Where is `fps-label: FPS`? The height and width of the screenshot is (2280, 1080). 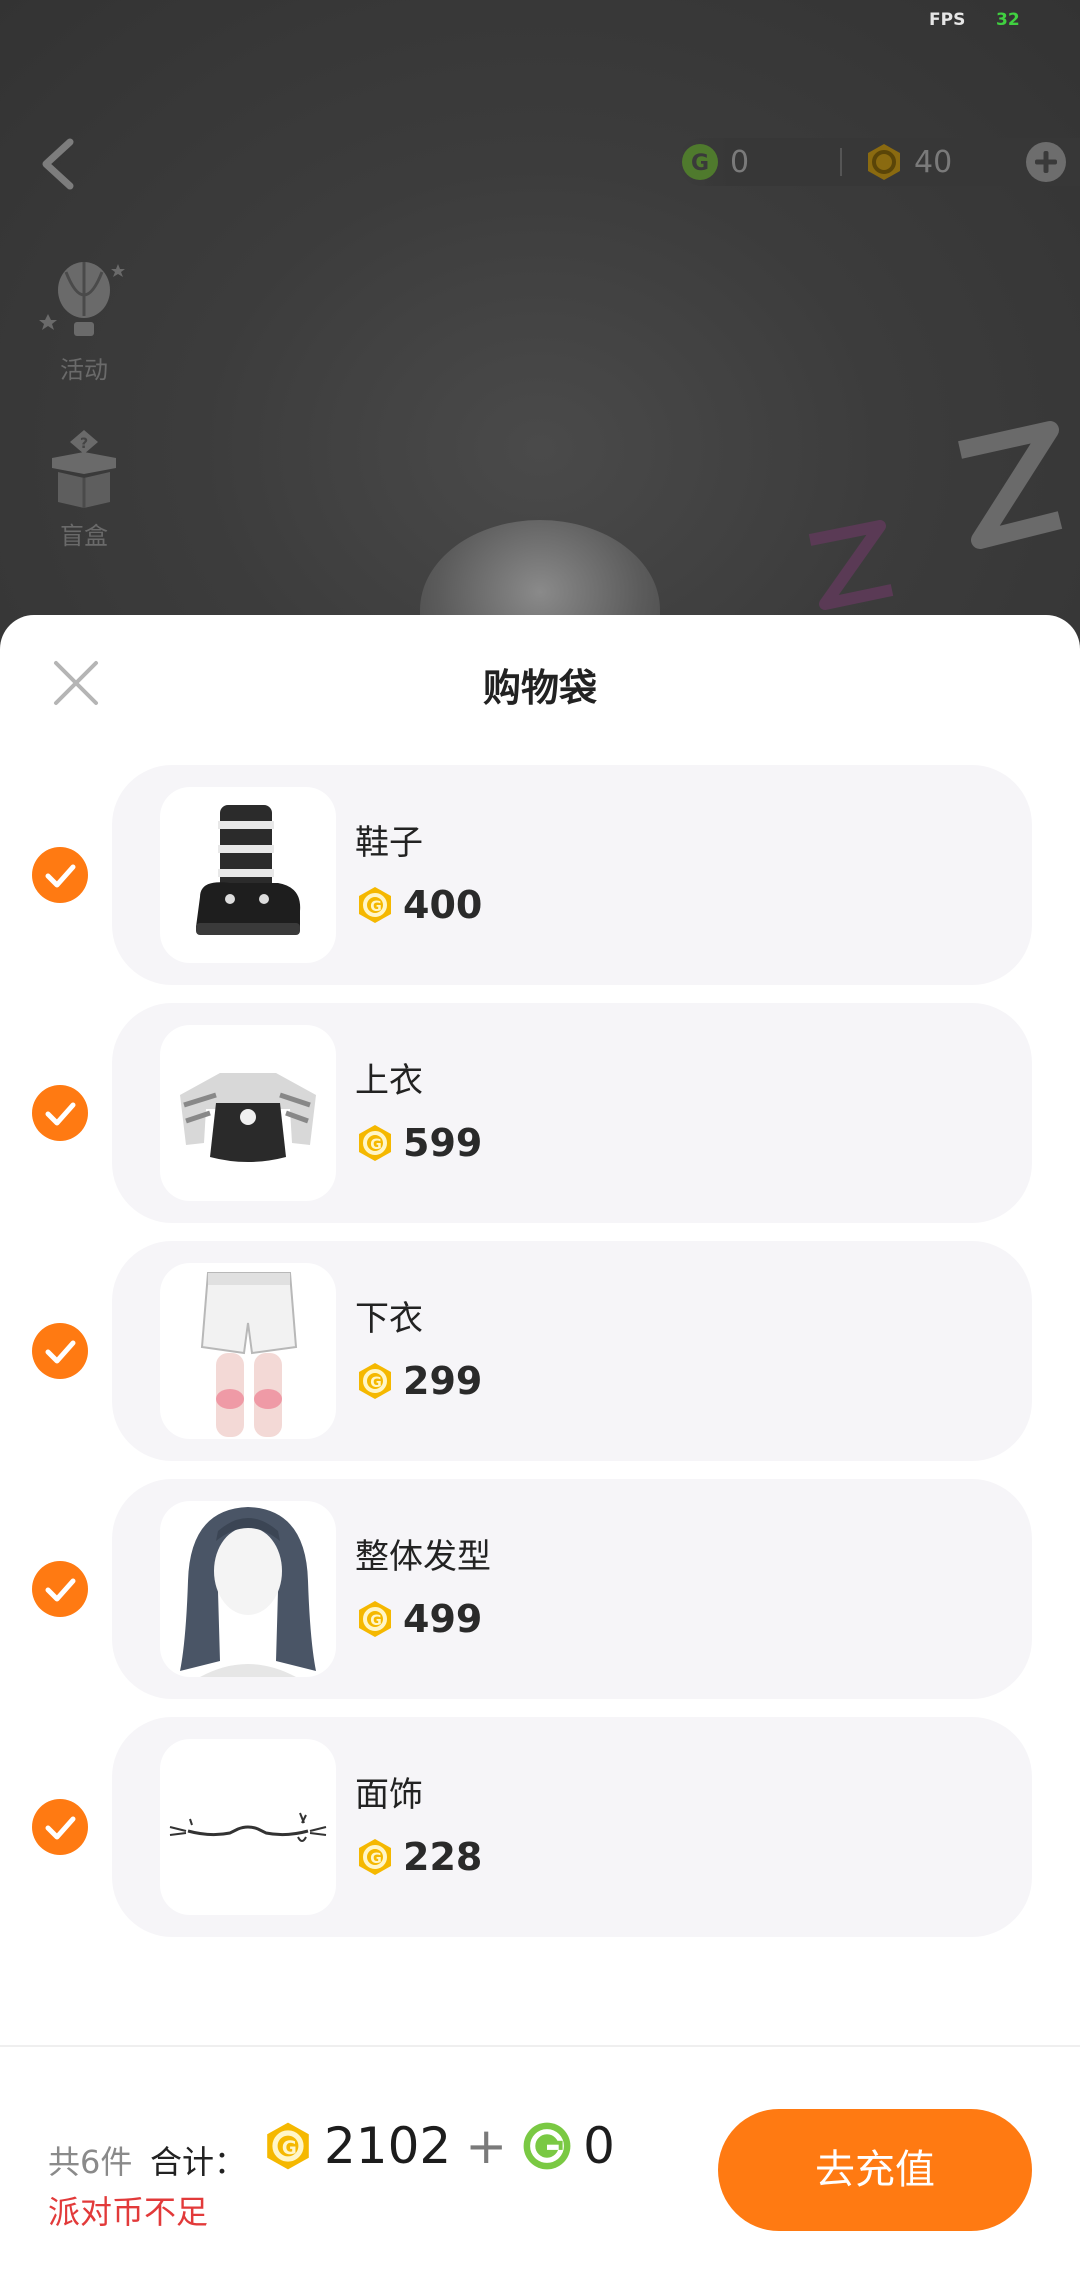
fps-label: FPS is located at coordinates (947, 20).